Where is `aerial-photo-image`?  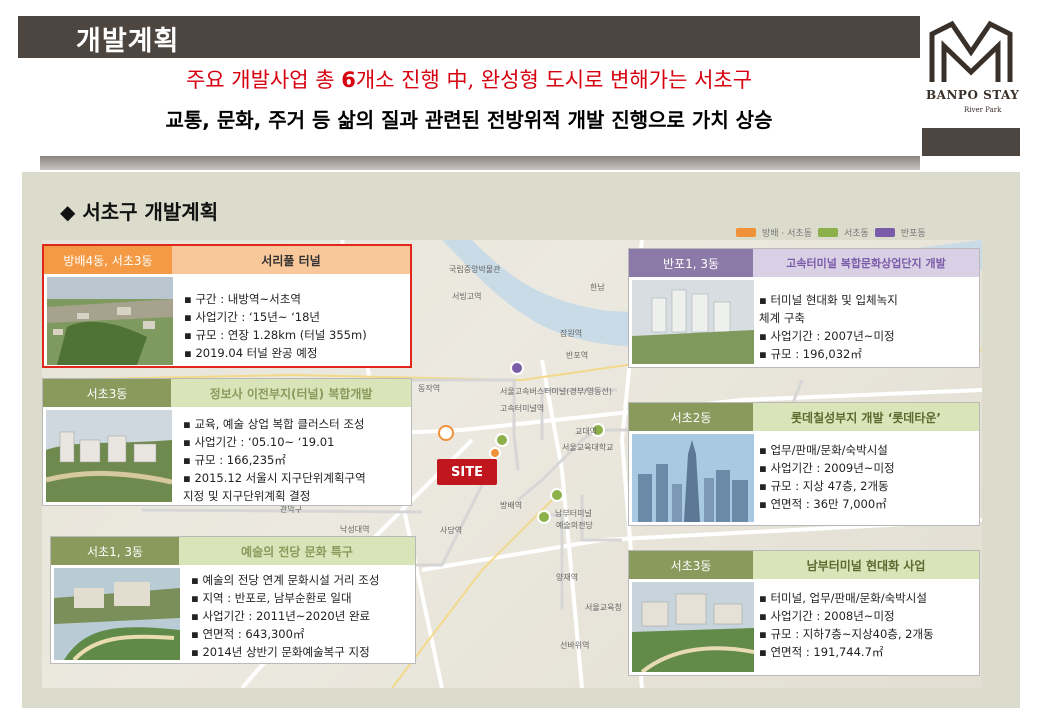 aerial-photo-image is located at coordinates (110, 323).